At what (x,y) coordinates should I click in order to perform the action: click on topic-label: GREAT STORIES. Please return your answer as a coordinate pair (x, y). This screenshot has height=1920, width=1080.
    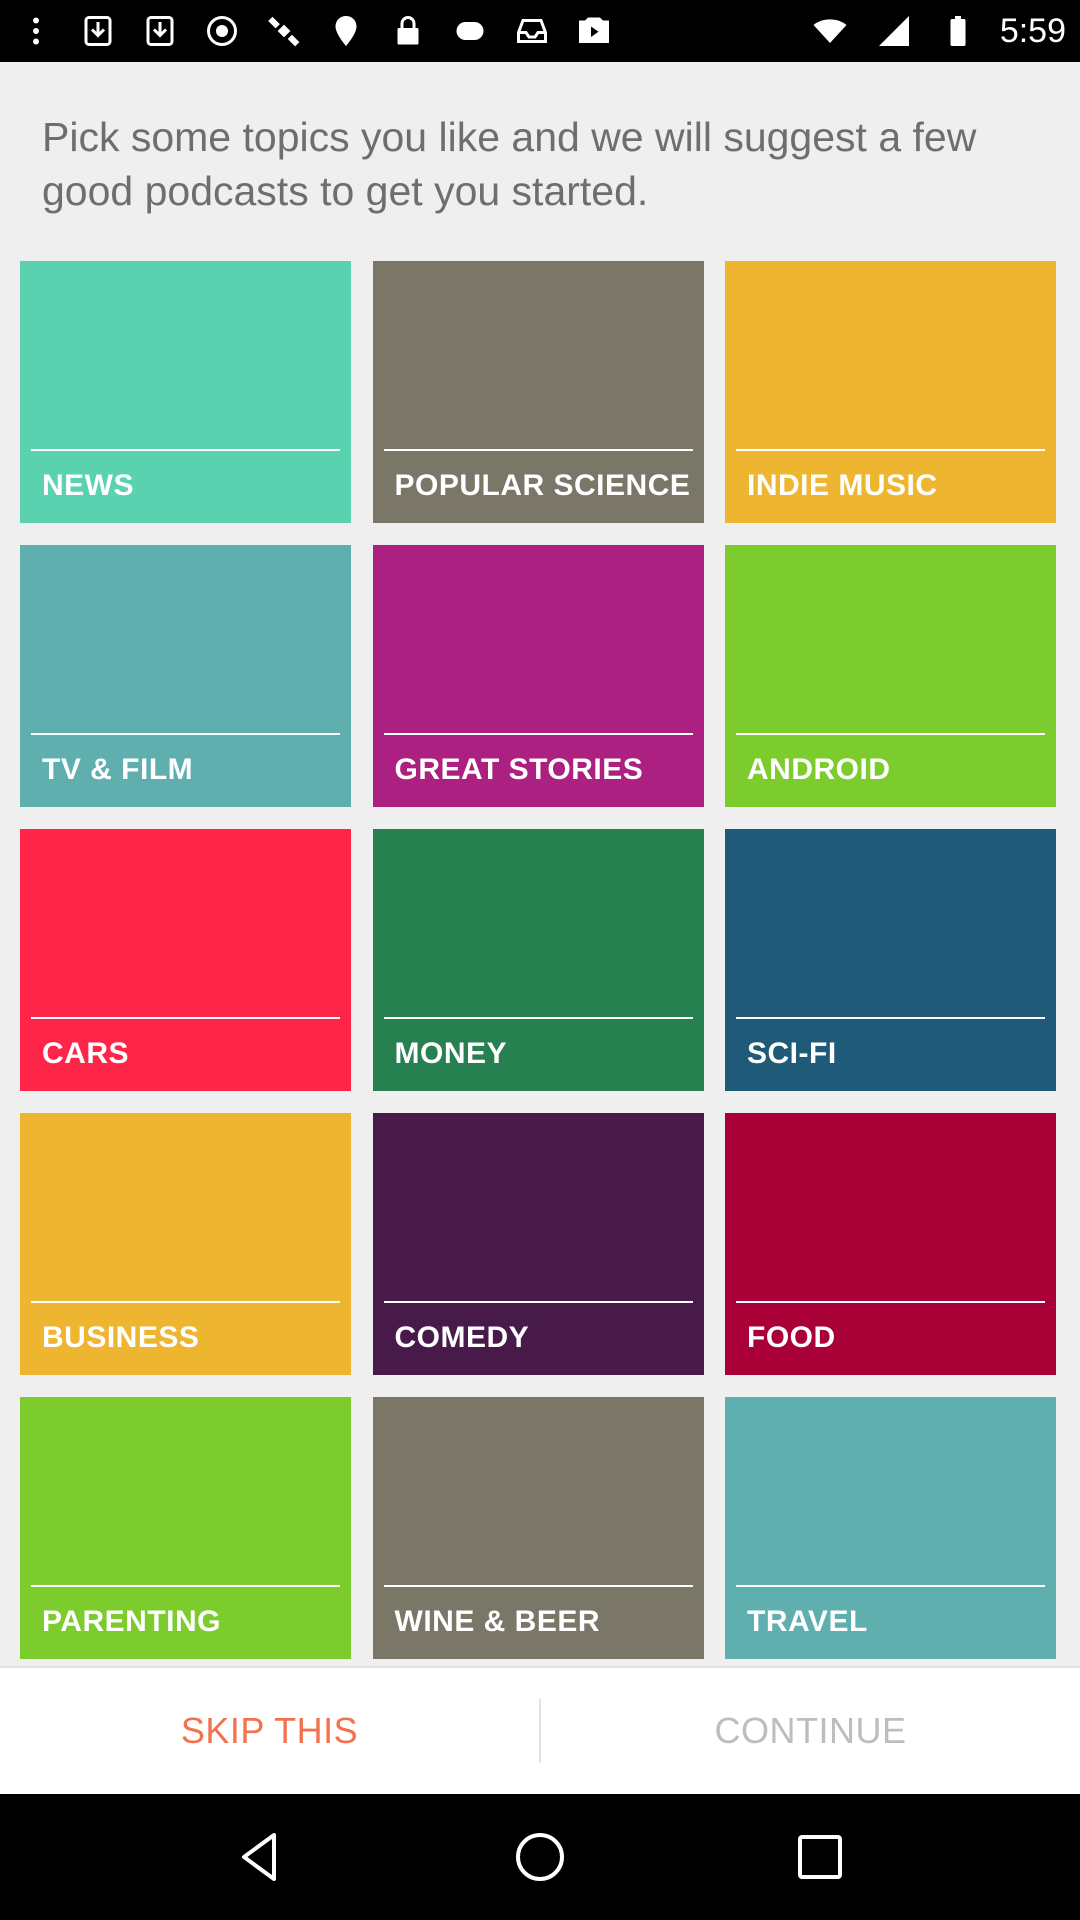
    Looking at the image, I should click on (519, 769).